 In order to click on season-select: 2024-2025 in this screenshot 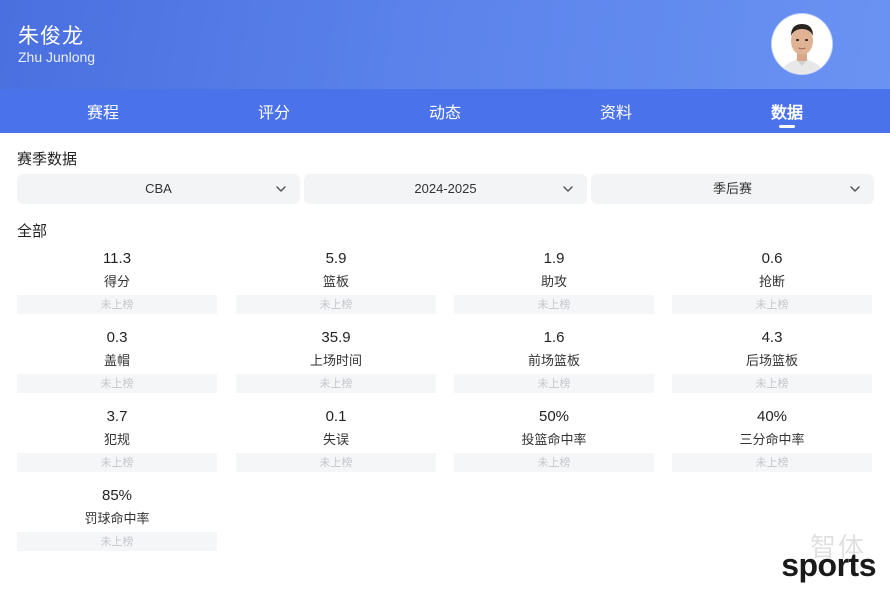, I will do `click(445, 189)`.